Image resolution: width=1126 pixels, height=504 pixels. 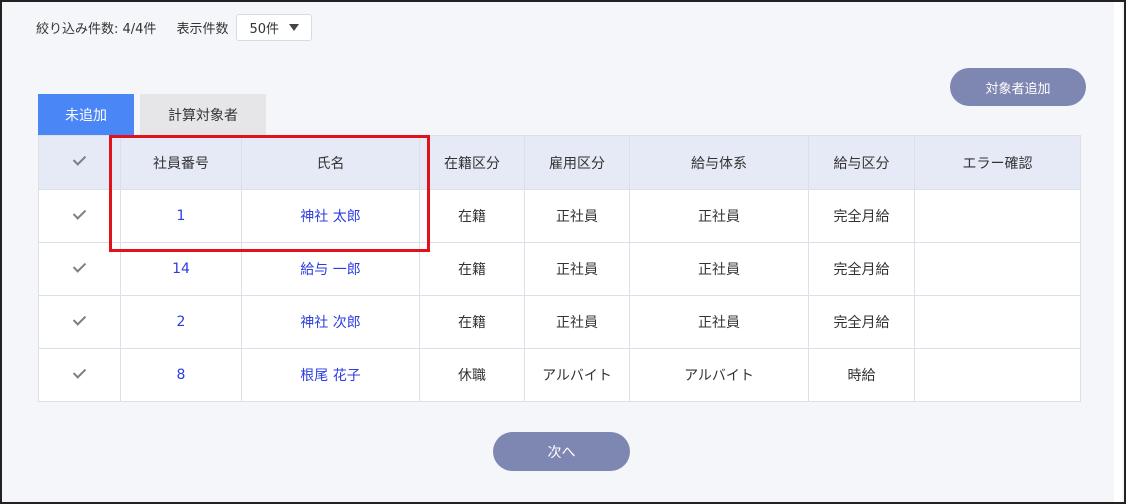 I want to click on employee-id-link: 2, so click(x=181, y=322).